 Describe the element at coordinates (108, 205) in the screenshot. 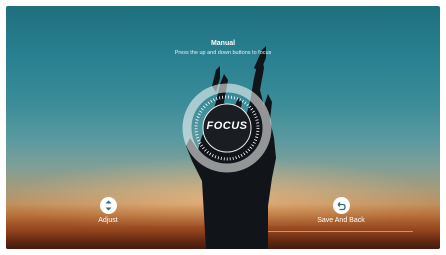

I see `up-down-arrows-icon` at that location.